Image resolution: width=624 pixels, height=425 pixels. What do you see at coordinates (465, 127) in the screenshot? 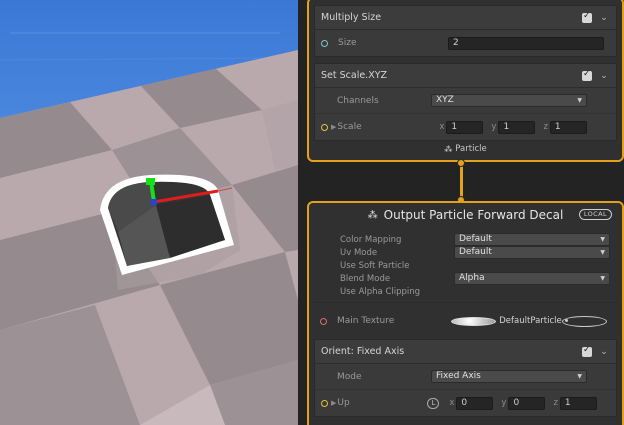
I see `scale-x-field: 1` at bounding box center [465, 127].